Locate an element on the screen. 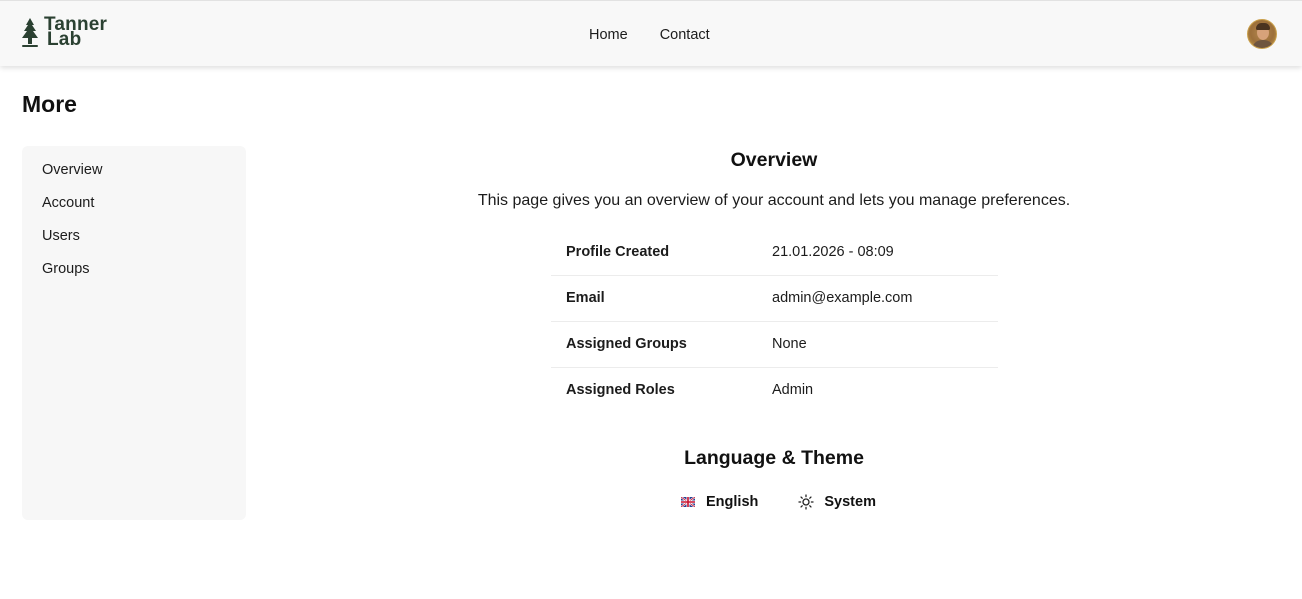 The image size is (1302, 599). table-row: Email admin@example.com is located at coordinates (774, 298).